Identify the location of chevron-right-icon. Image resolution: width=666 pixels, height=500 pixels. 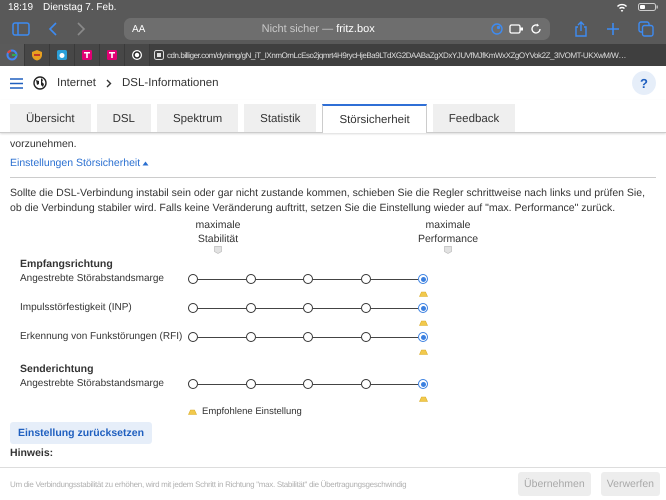
(109, 83).